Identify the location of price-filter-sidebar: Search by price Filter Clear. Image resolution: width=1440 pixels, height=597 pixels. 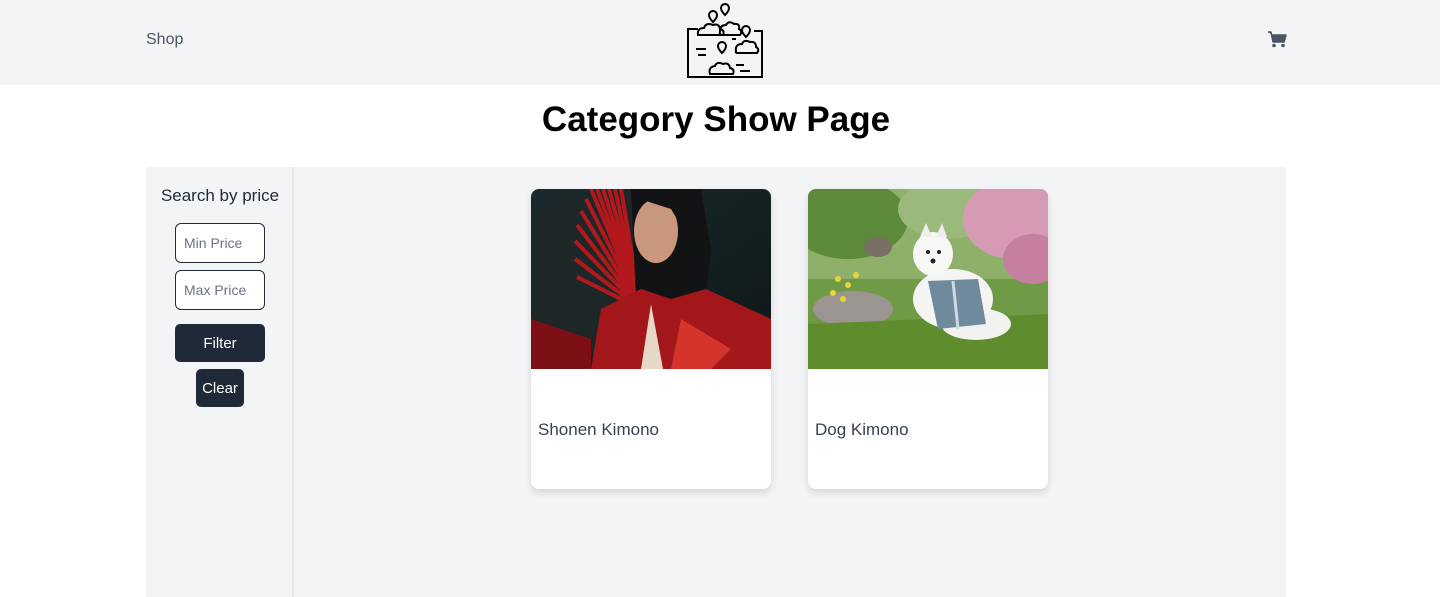
(220, 382).